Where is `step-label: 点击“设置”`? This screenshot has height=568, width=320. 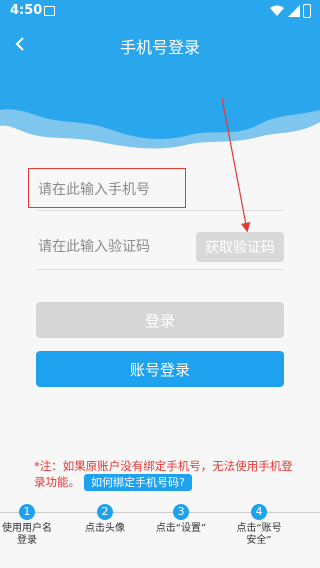 step-label: 点击“设置” is located at coordinates (181, 528).